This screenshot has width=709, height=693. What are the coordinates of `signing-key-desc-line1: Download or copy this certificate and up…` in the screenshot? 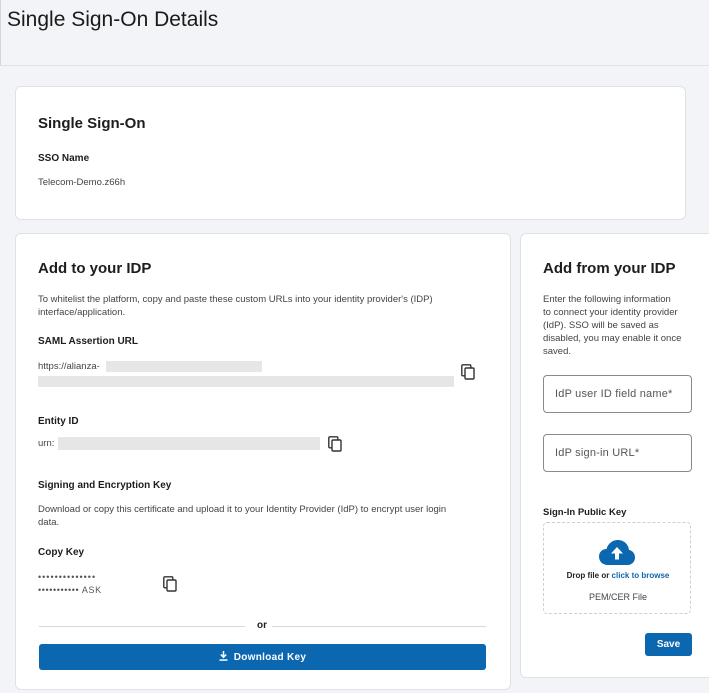 It's located at (242, 509).